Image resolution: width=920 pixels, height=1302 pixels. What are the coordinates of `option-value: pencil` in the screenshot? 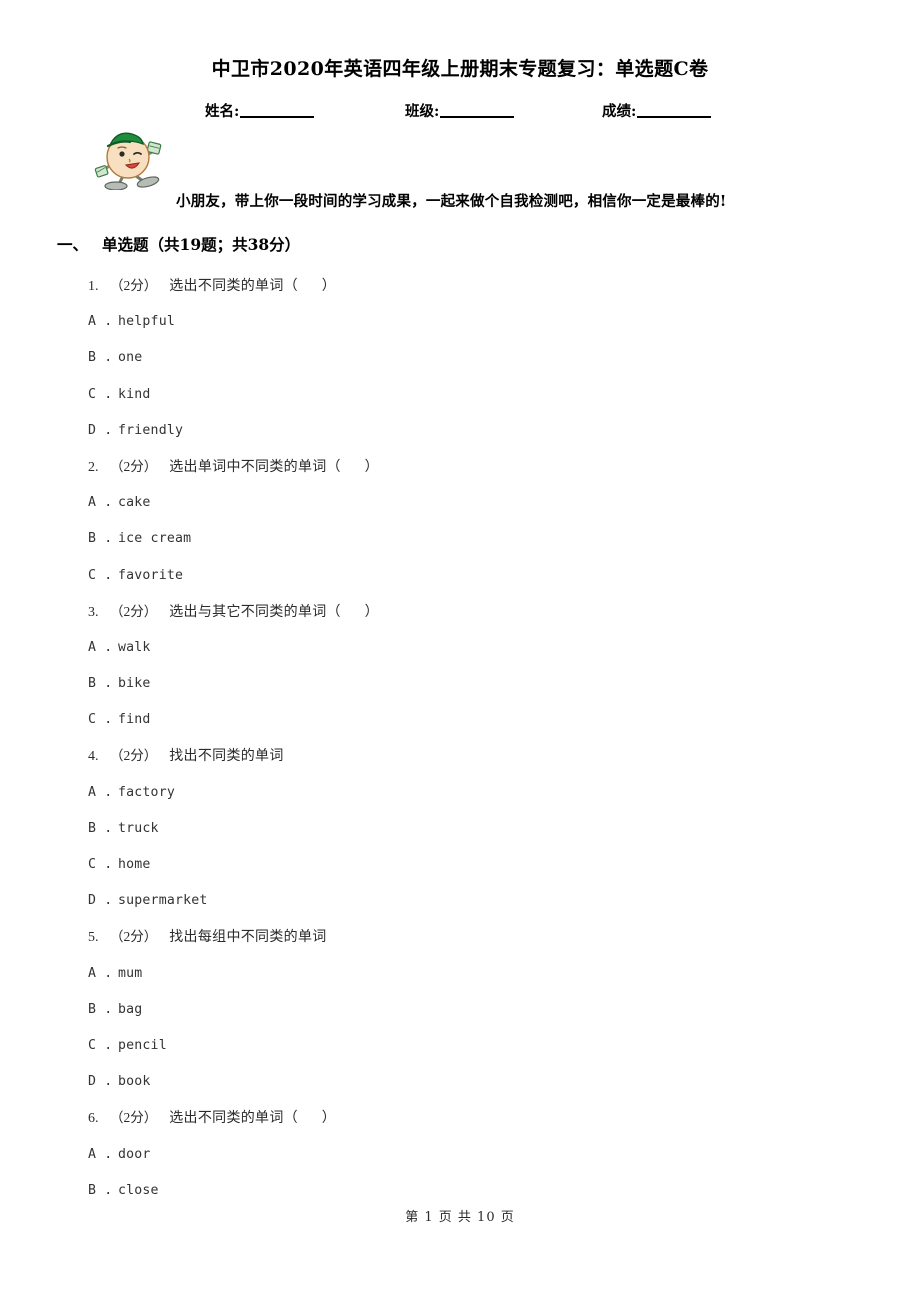 It's located at (142, 1045).